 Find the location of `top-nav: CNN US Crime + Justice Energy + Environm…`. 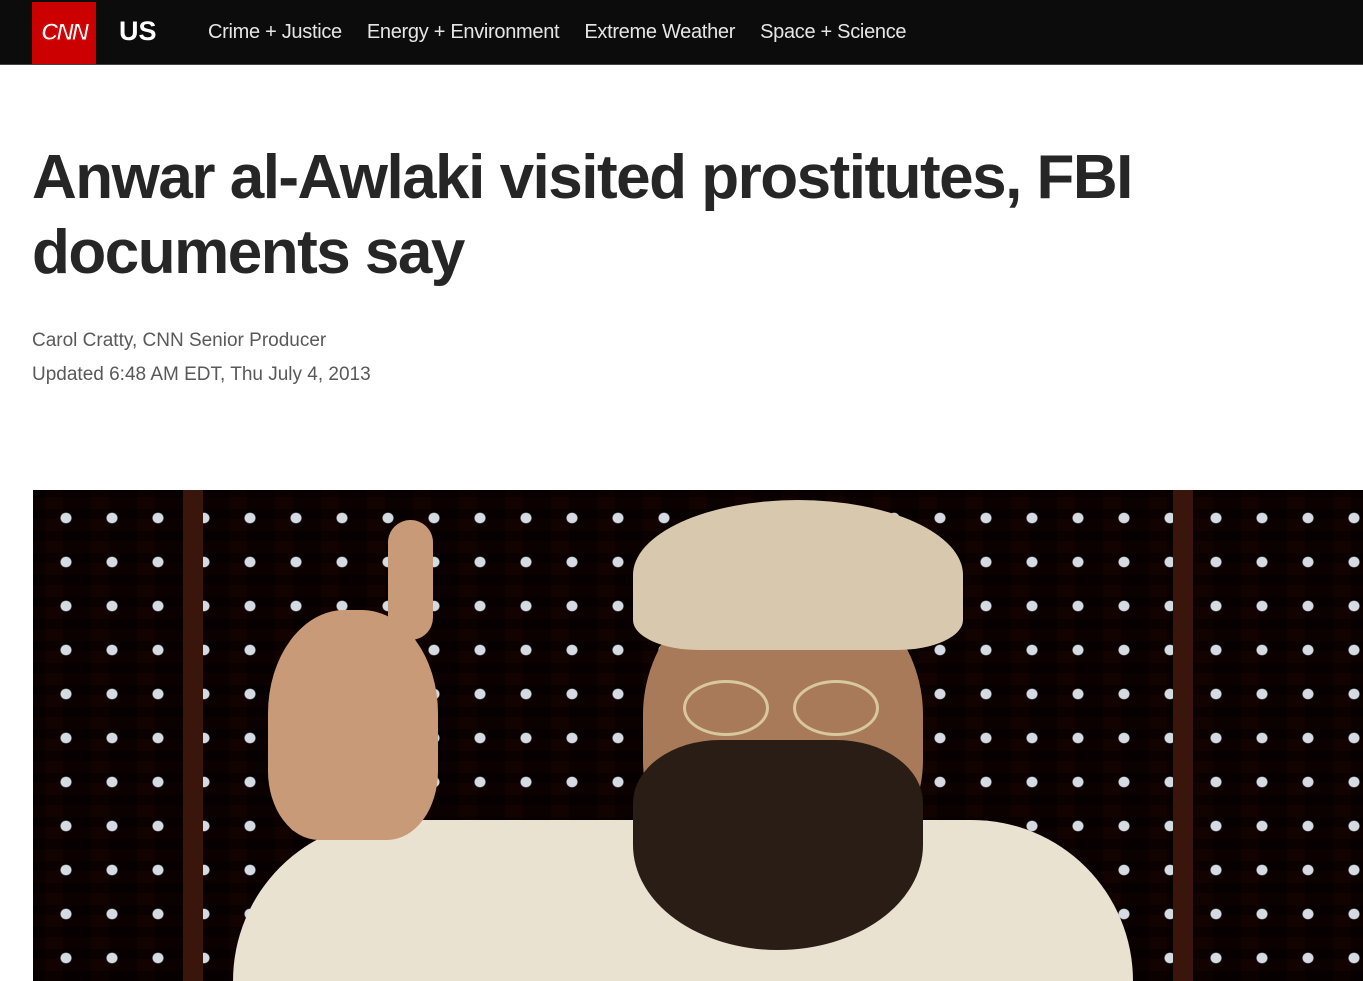

top-nav: CNN US Crime + Justice Energy + Environm… is located at coordinates (681, 32).